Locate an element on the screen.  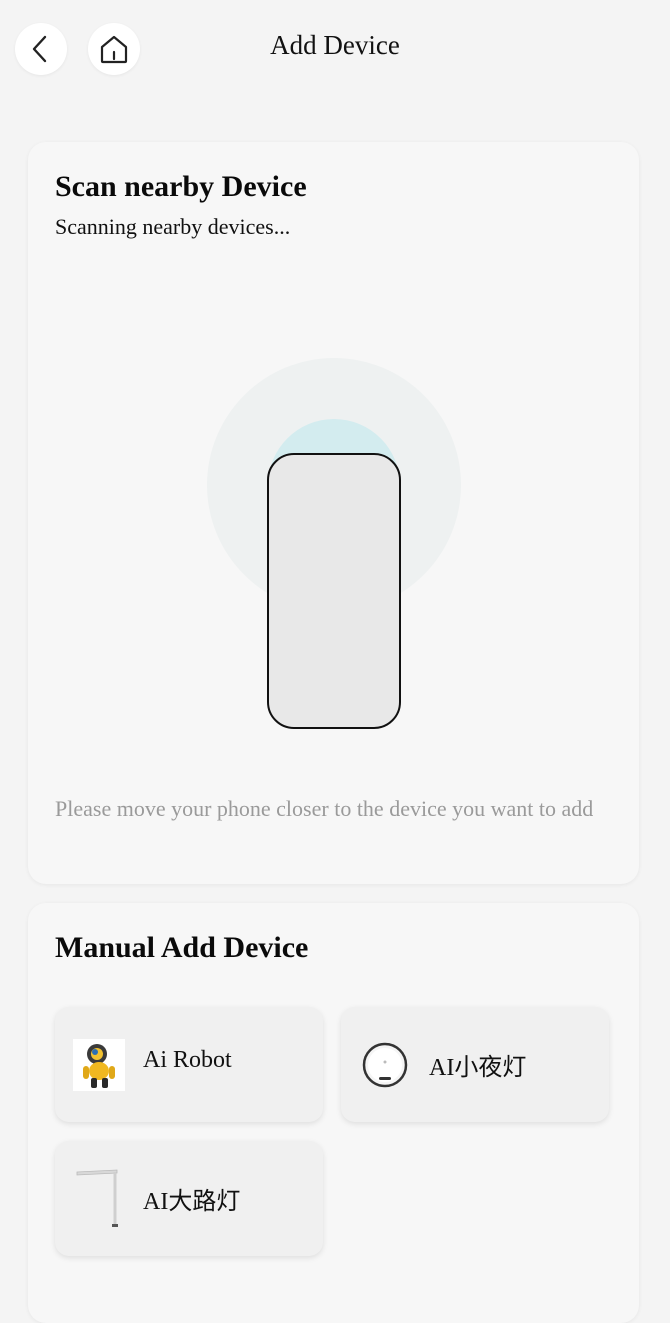
device-label: AI大路灯 is located at coordinates (192, 1202).